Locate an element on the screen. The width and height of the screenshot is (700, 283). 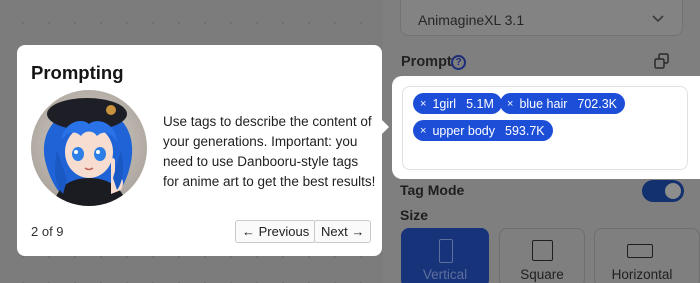
help-icon: ? is located at coordinates (458, 62).